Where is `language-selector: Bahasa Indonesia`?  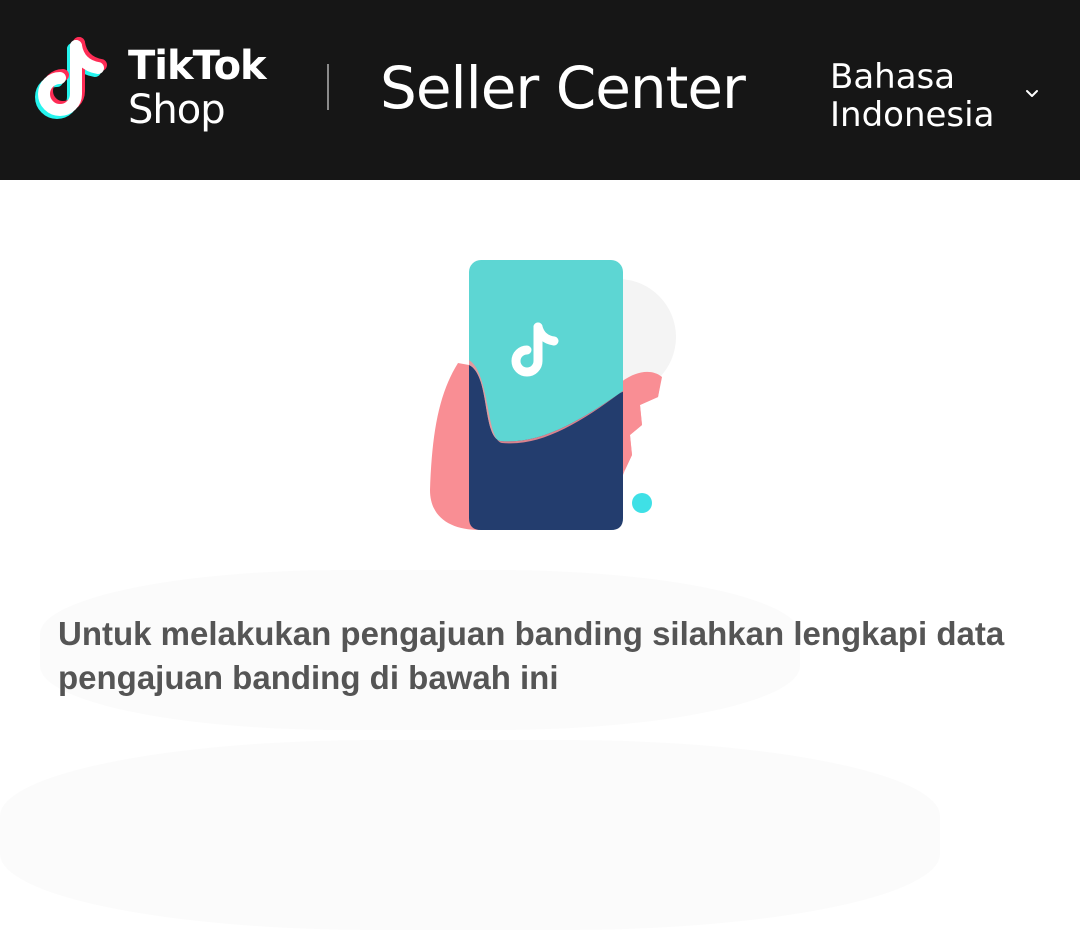 language-selector: Bahasa Indonesia is located at coordinates (912, 96).